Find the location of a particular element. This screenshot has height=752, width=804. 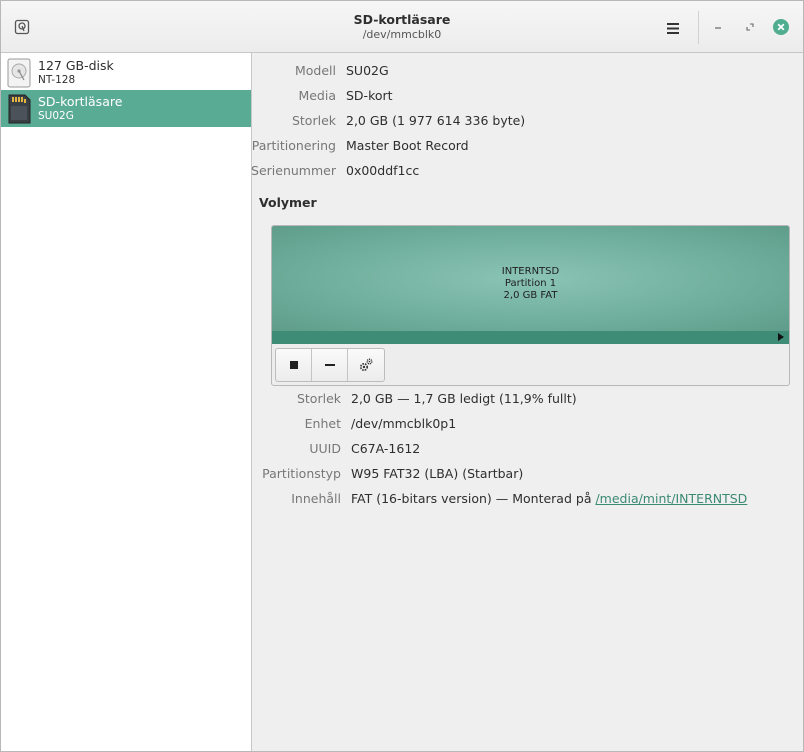

info-row-serial: Serienummer 0x00ddf1cc is located at coordinates (522, 171).